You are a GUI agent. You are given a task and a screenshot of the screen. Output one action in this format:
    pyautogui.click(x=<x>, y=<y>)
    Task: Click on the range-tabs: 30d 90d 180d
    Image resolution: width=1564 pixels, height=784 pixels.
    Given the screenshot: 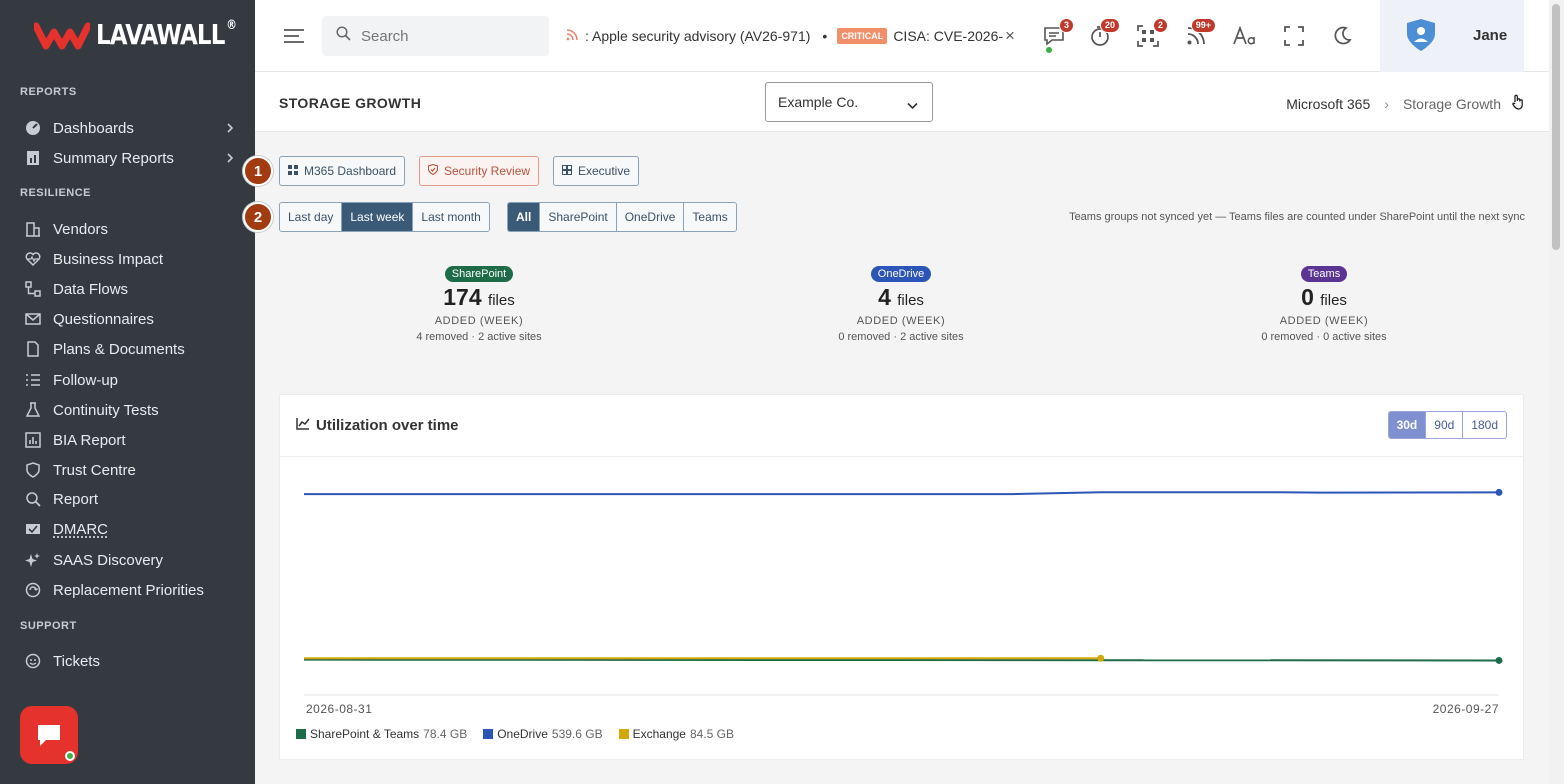 What is the action you would take?
    pyautogui.click(x=1447, y=425)
    